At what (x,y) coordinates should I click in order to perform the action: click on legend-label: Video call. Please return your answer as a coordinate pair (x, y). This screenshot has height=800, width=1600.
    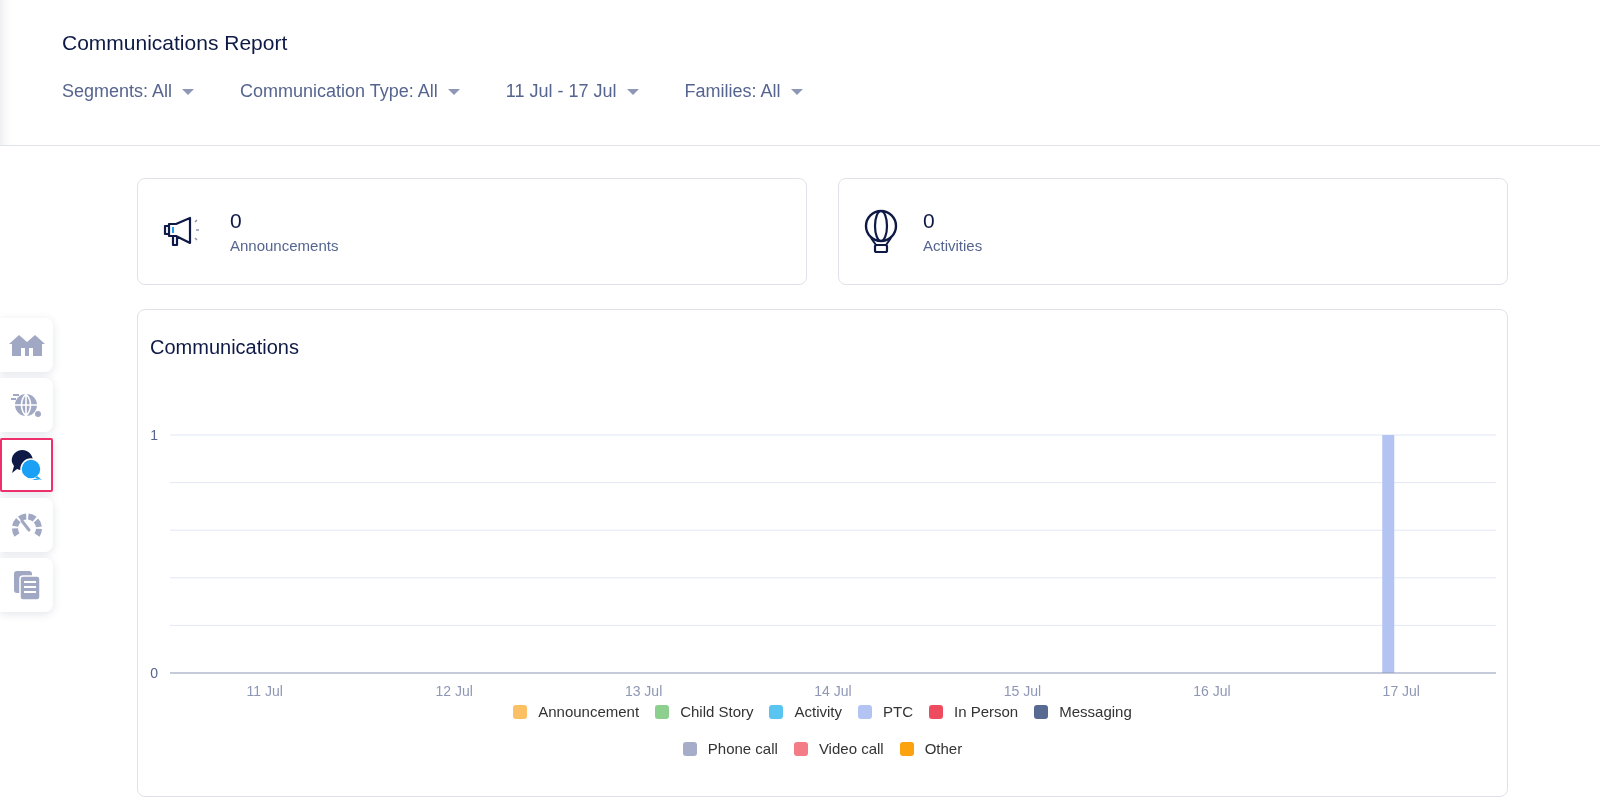
    Looking at the image, I should click on (851, 748).